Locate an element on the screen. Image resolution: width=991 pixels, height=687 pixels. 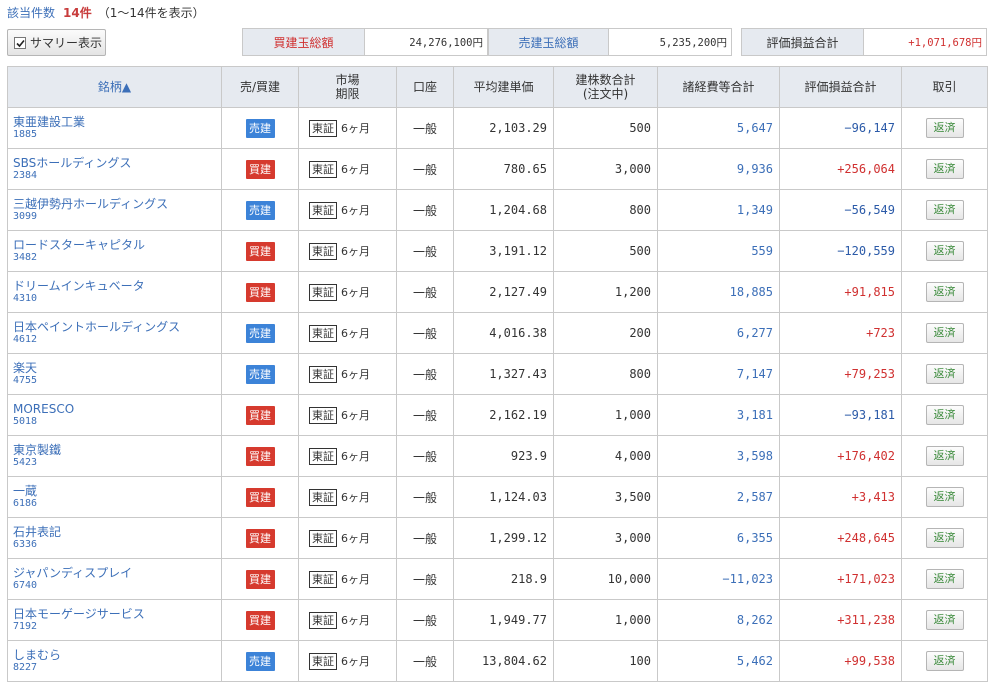
pnl-cell: +3,413 is located at coordinates (840, 497).